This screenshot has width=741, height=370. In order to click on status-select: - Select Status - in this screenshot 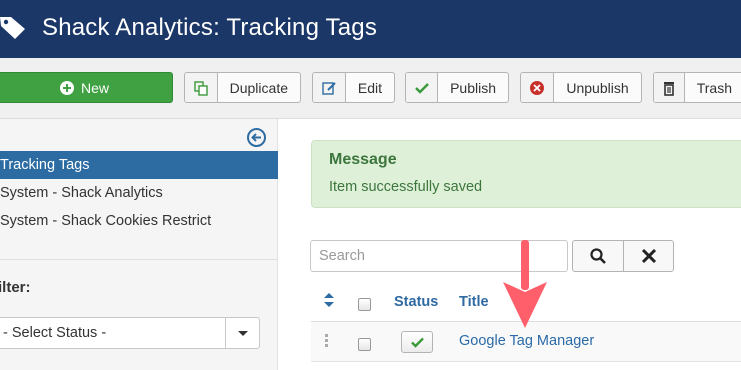, I will do `click(130, 333)`.